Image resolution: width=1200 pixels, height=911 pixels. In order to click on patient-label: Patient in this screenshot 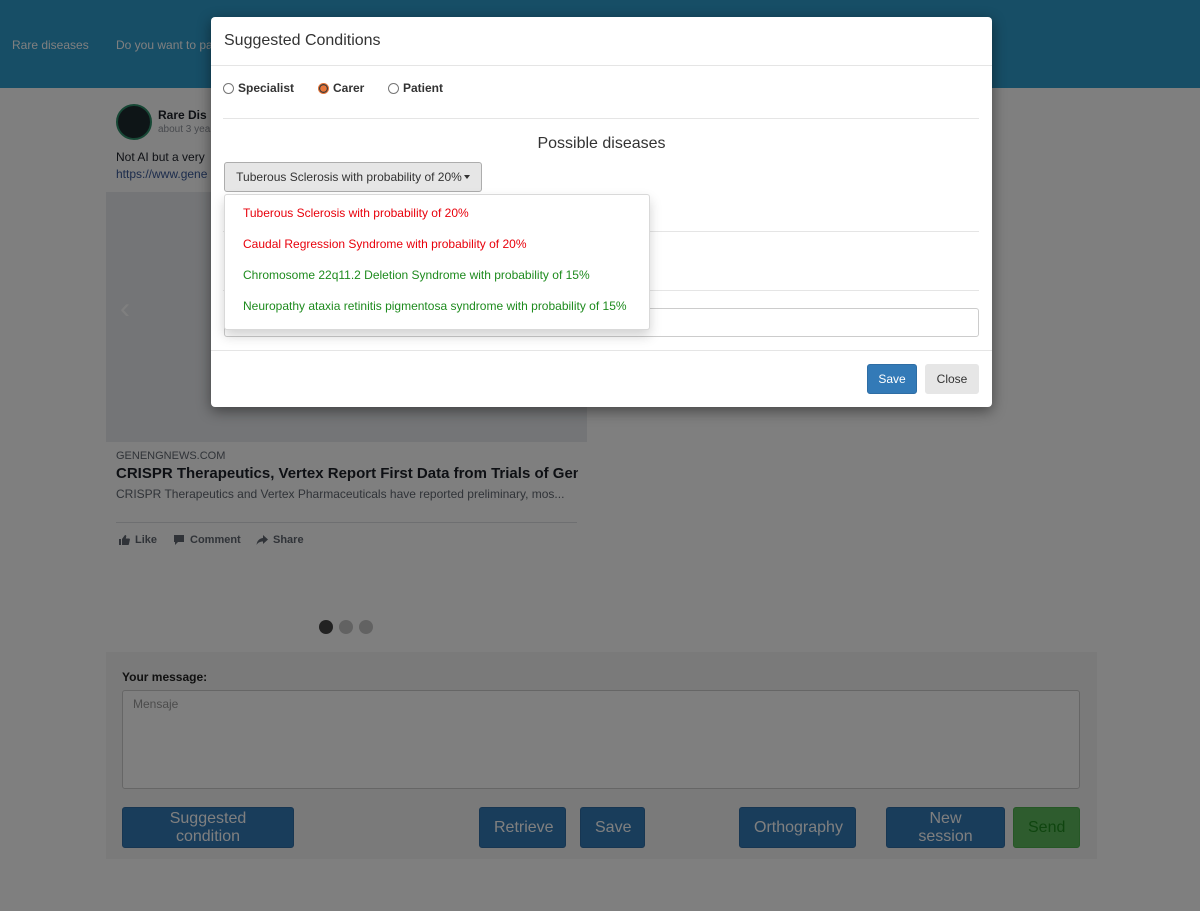, I will do `click(423, 88)`.